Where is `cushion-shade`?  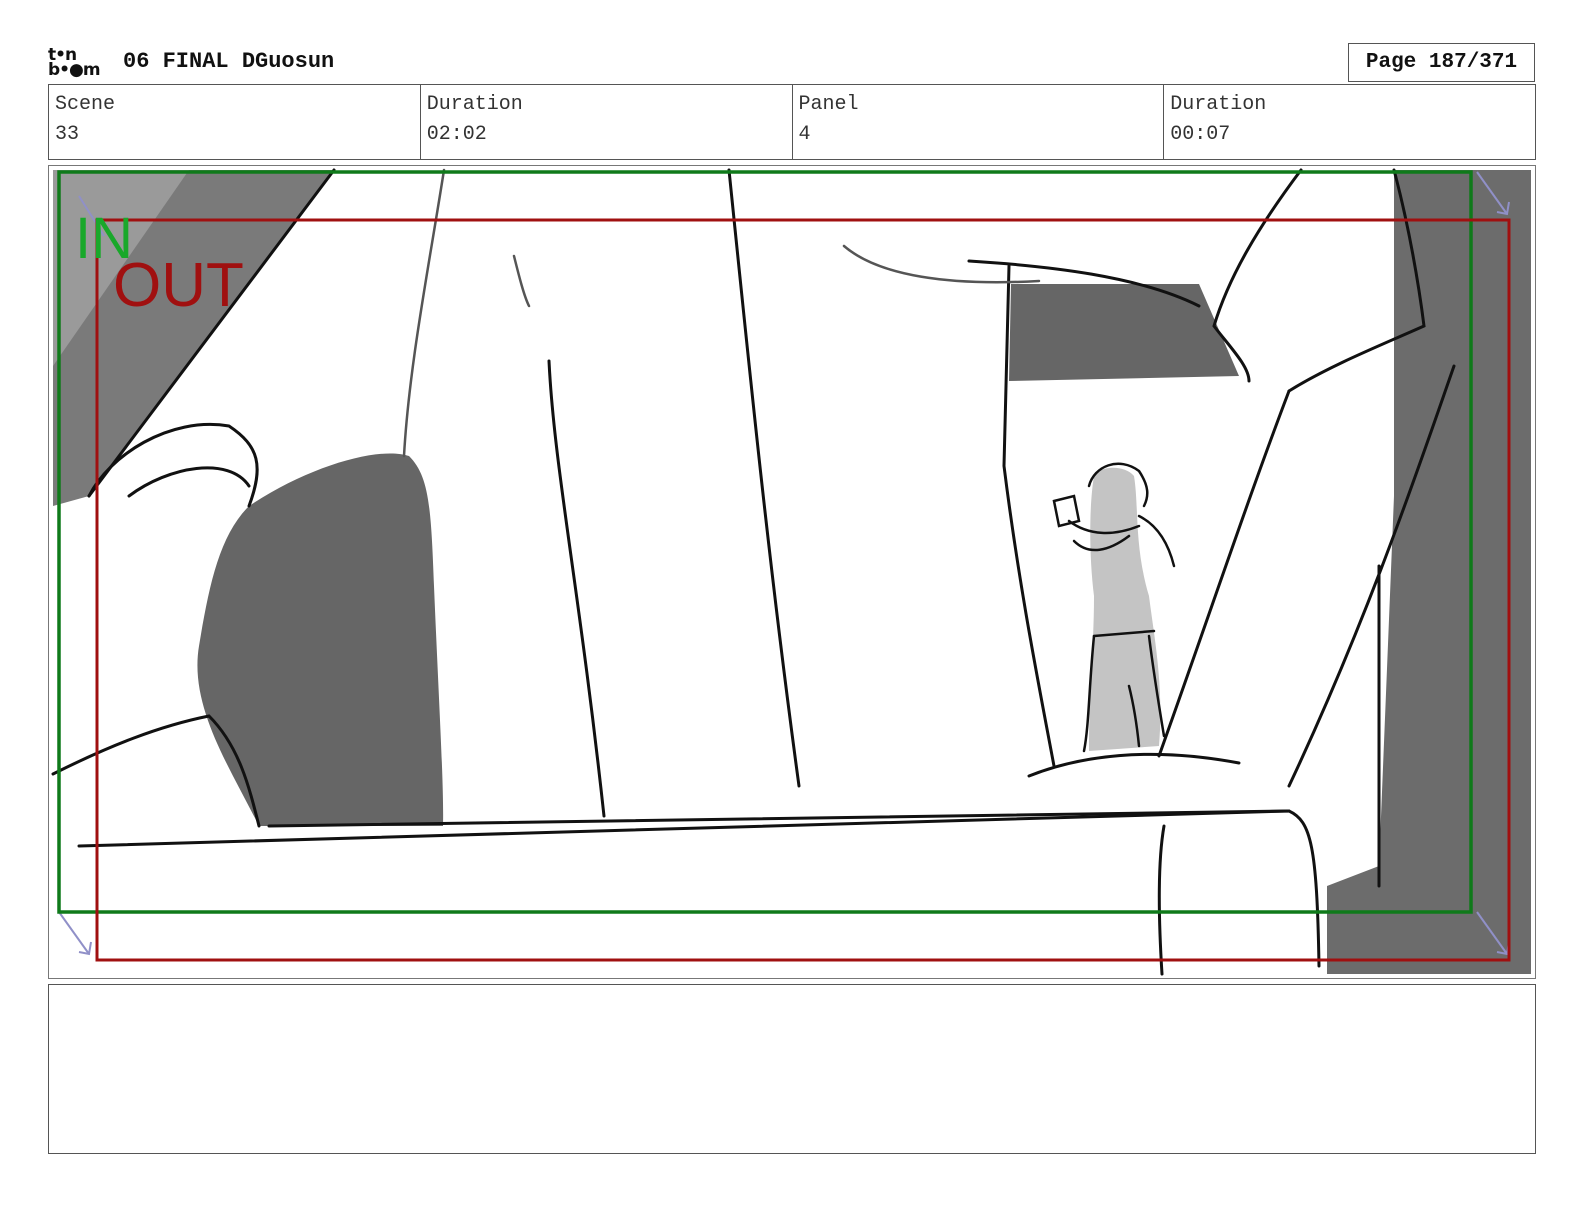 cushion-shade is located at coordinates (320, 639).